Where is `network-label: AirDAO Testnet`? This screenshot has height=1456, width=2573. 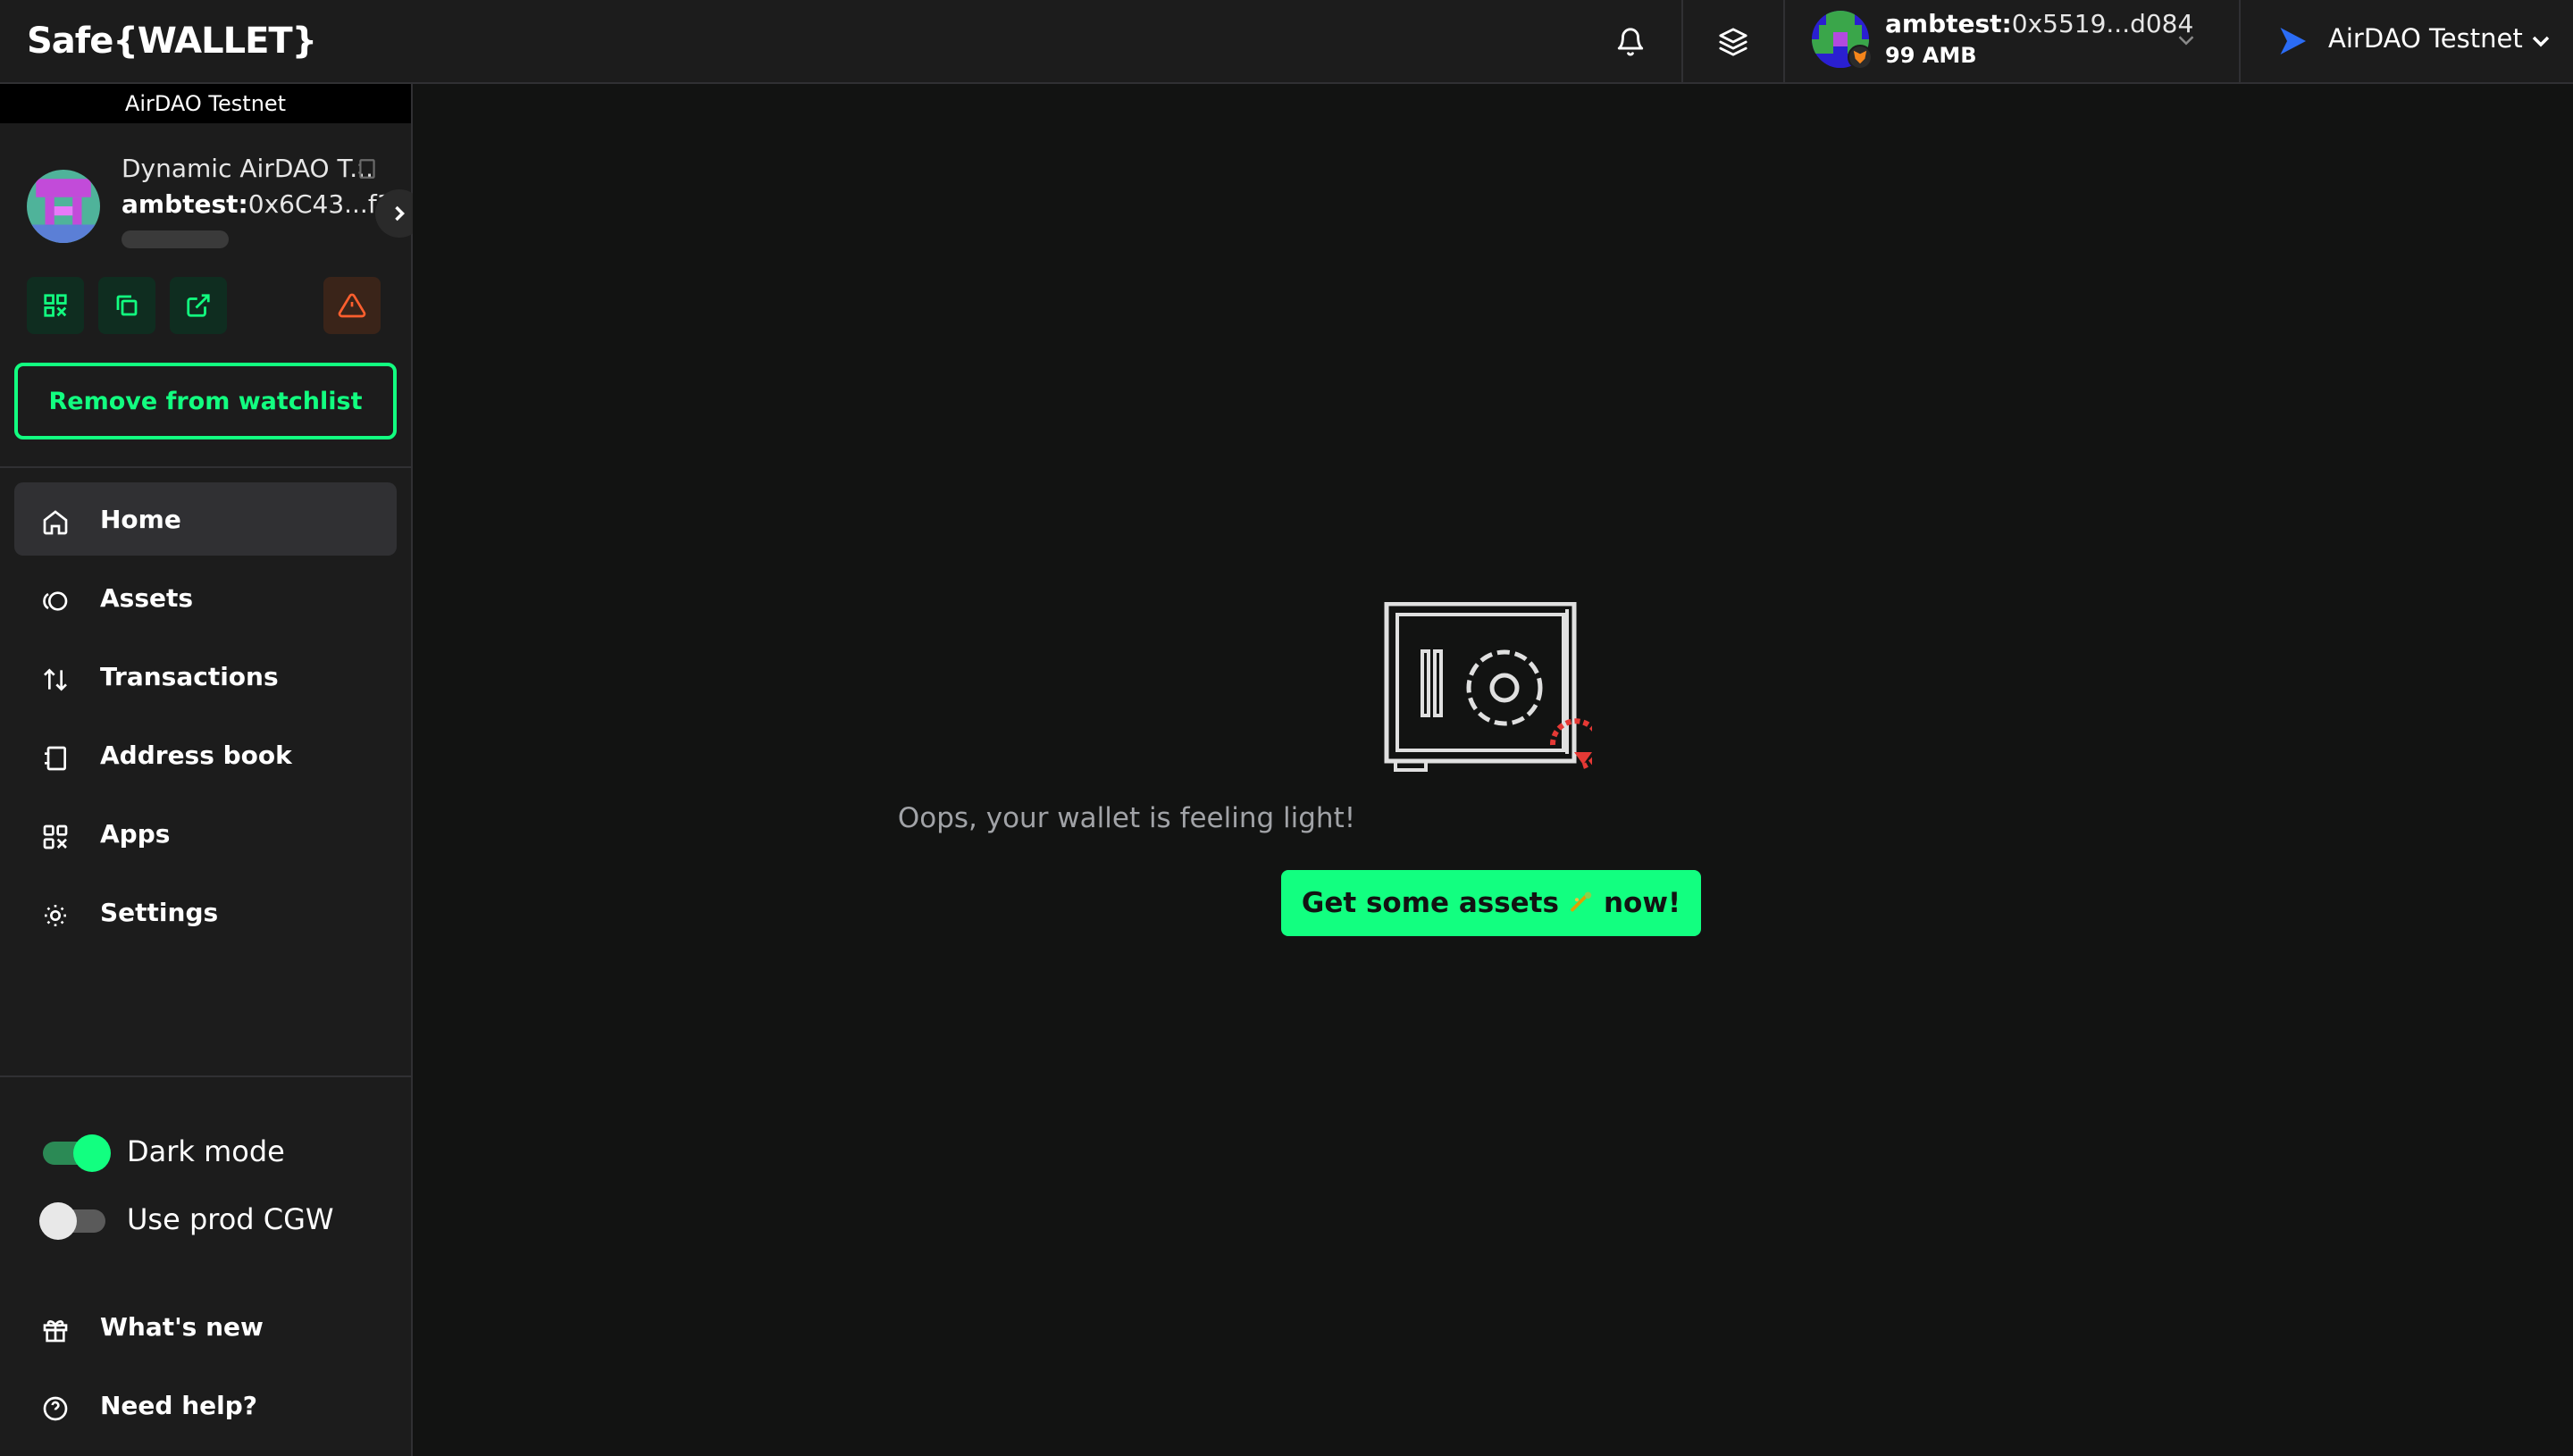
network-label: AirDAO Testnet is located at coordinates (2425, 38).